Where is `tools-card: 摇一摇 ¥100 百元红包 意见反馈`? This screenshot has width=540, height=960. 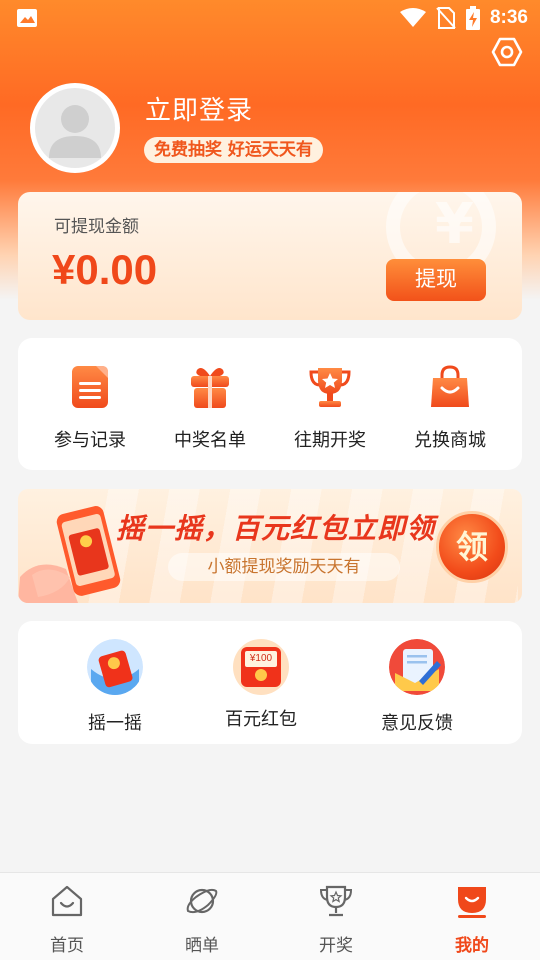 tools-card: 摇一摇 ¥100 百元红包 意见反馈 is located at coordinates (270, 682).